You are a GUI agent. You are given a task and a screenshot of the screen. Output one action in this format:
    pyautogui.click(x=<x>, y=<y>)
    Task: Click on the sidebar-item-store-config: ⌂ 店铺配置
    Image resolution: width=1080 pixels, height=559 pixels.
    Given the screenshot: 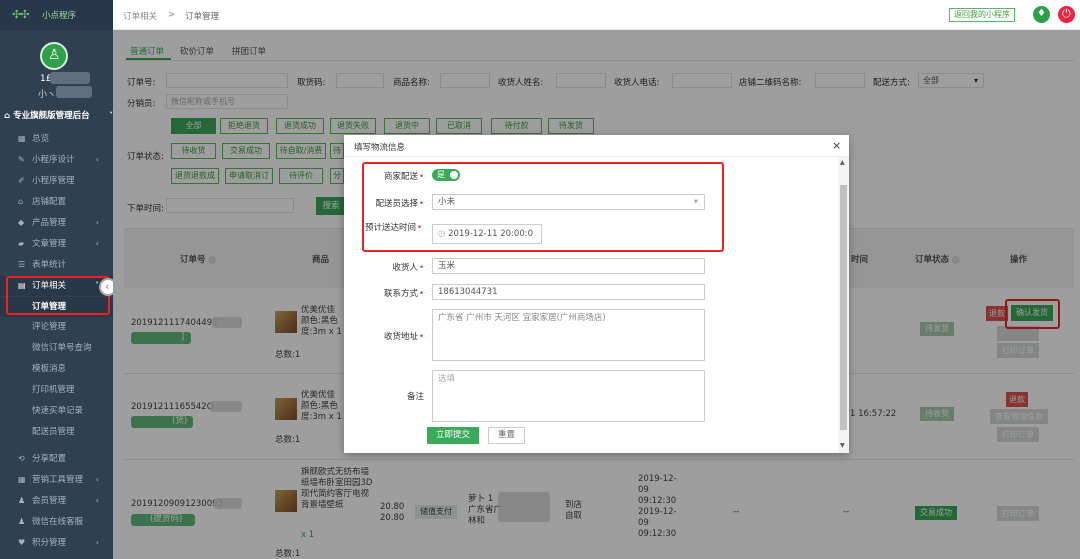 What is the action you would take?
    pyautogui.click(x=56, y=202)
    